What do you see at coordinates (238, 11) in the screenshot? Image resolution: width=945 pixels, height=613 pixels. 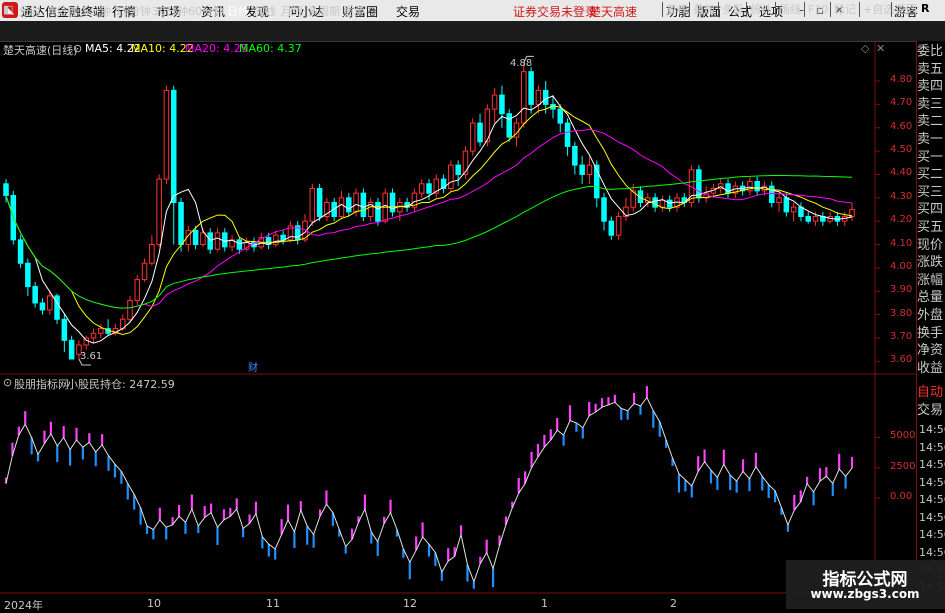 I see `period-tab-daily: 日线` at bounding box center [238, 11].